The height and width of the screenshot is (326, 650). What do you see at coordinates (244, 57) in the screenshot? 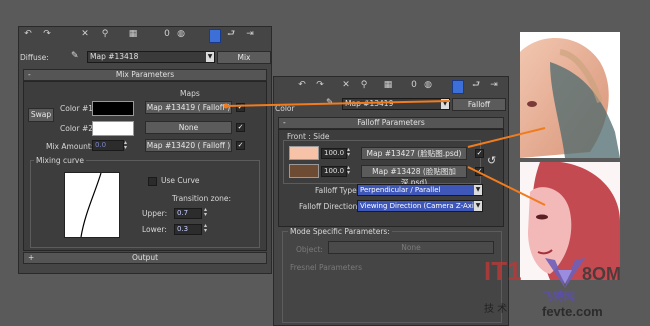
I see `diffuse-type-button: Mix` at bounding box center [244, 57].